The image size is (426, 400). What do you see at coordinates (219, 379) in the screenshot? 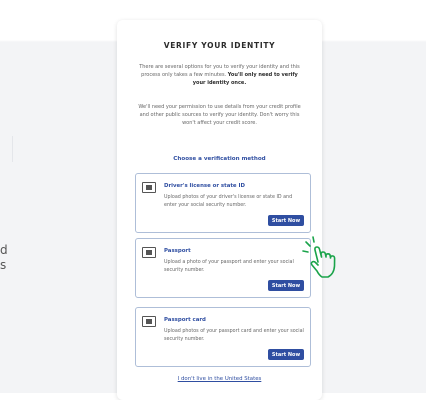
I see `not-in-us-link: I don't live in the United States` at bounding box center [219, 379].